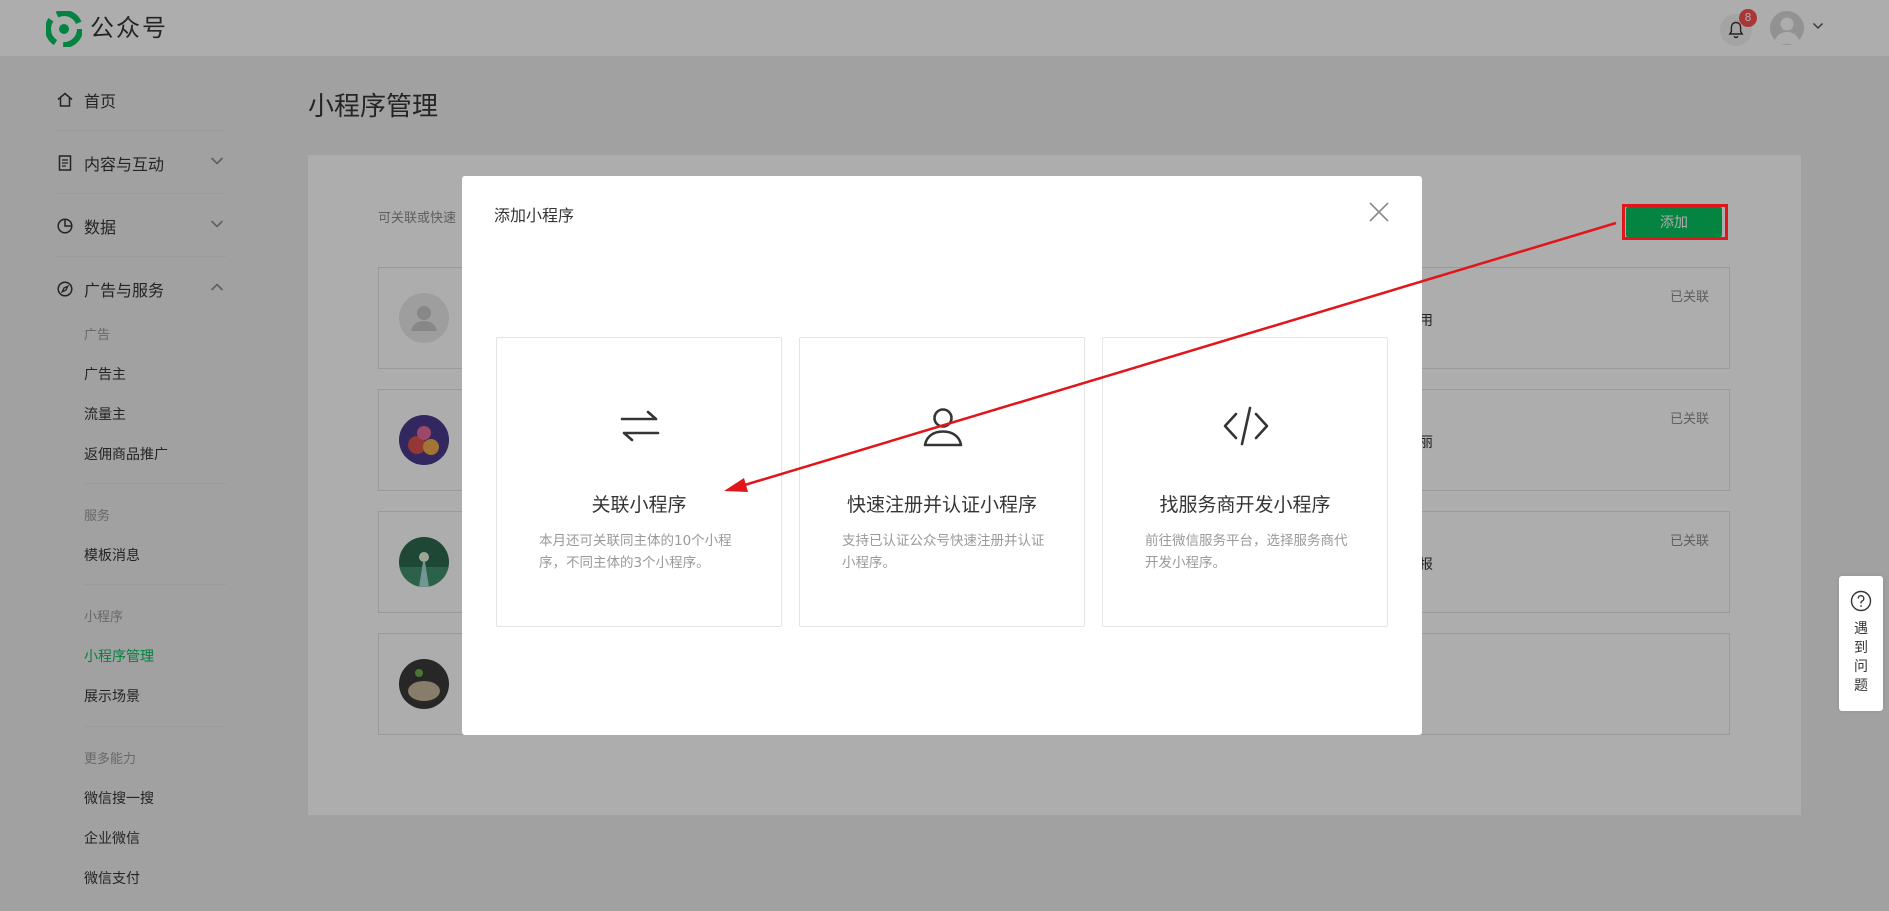 The height and width of the screenshot is (911, 1889). What do you see at coordinates (942, 482) in the screenshot?
I see `option-quick-register: 快速注册并认证小程序 支持已认证公众号快速注册并认证小程序。` at bounding box center [942, 482].